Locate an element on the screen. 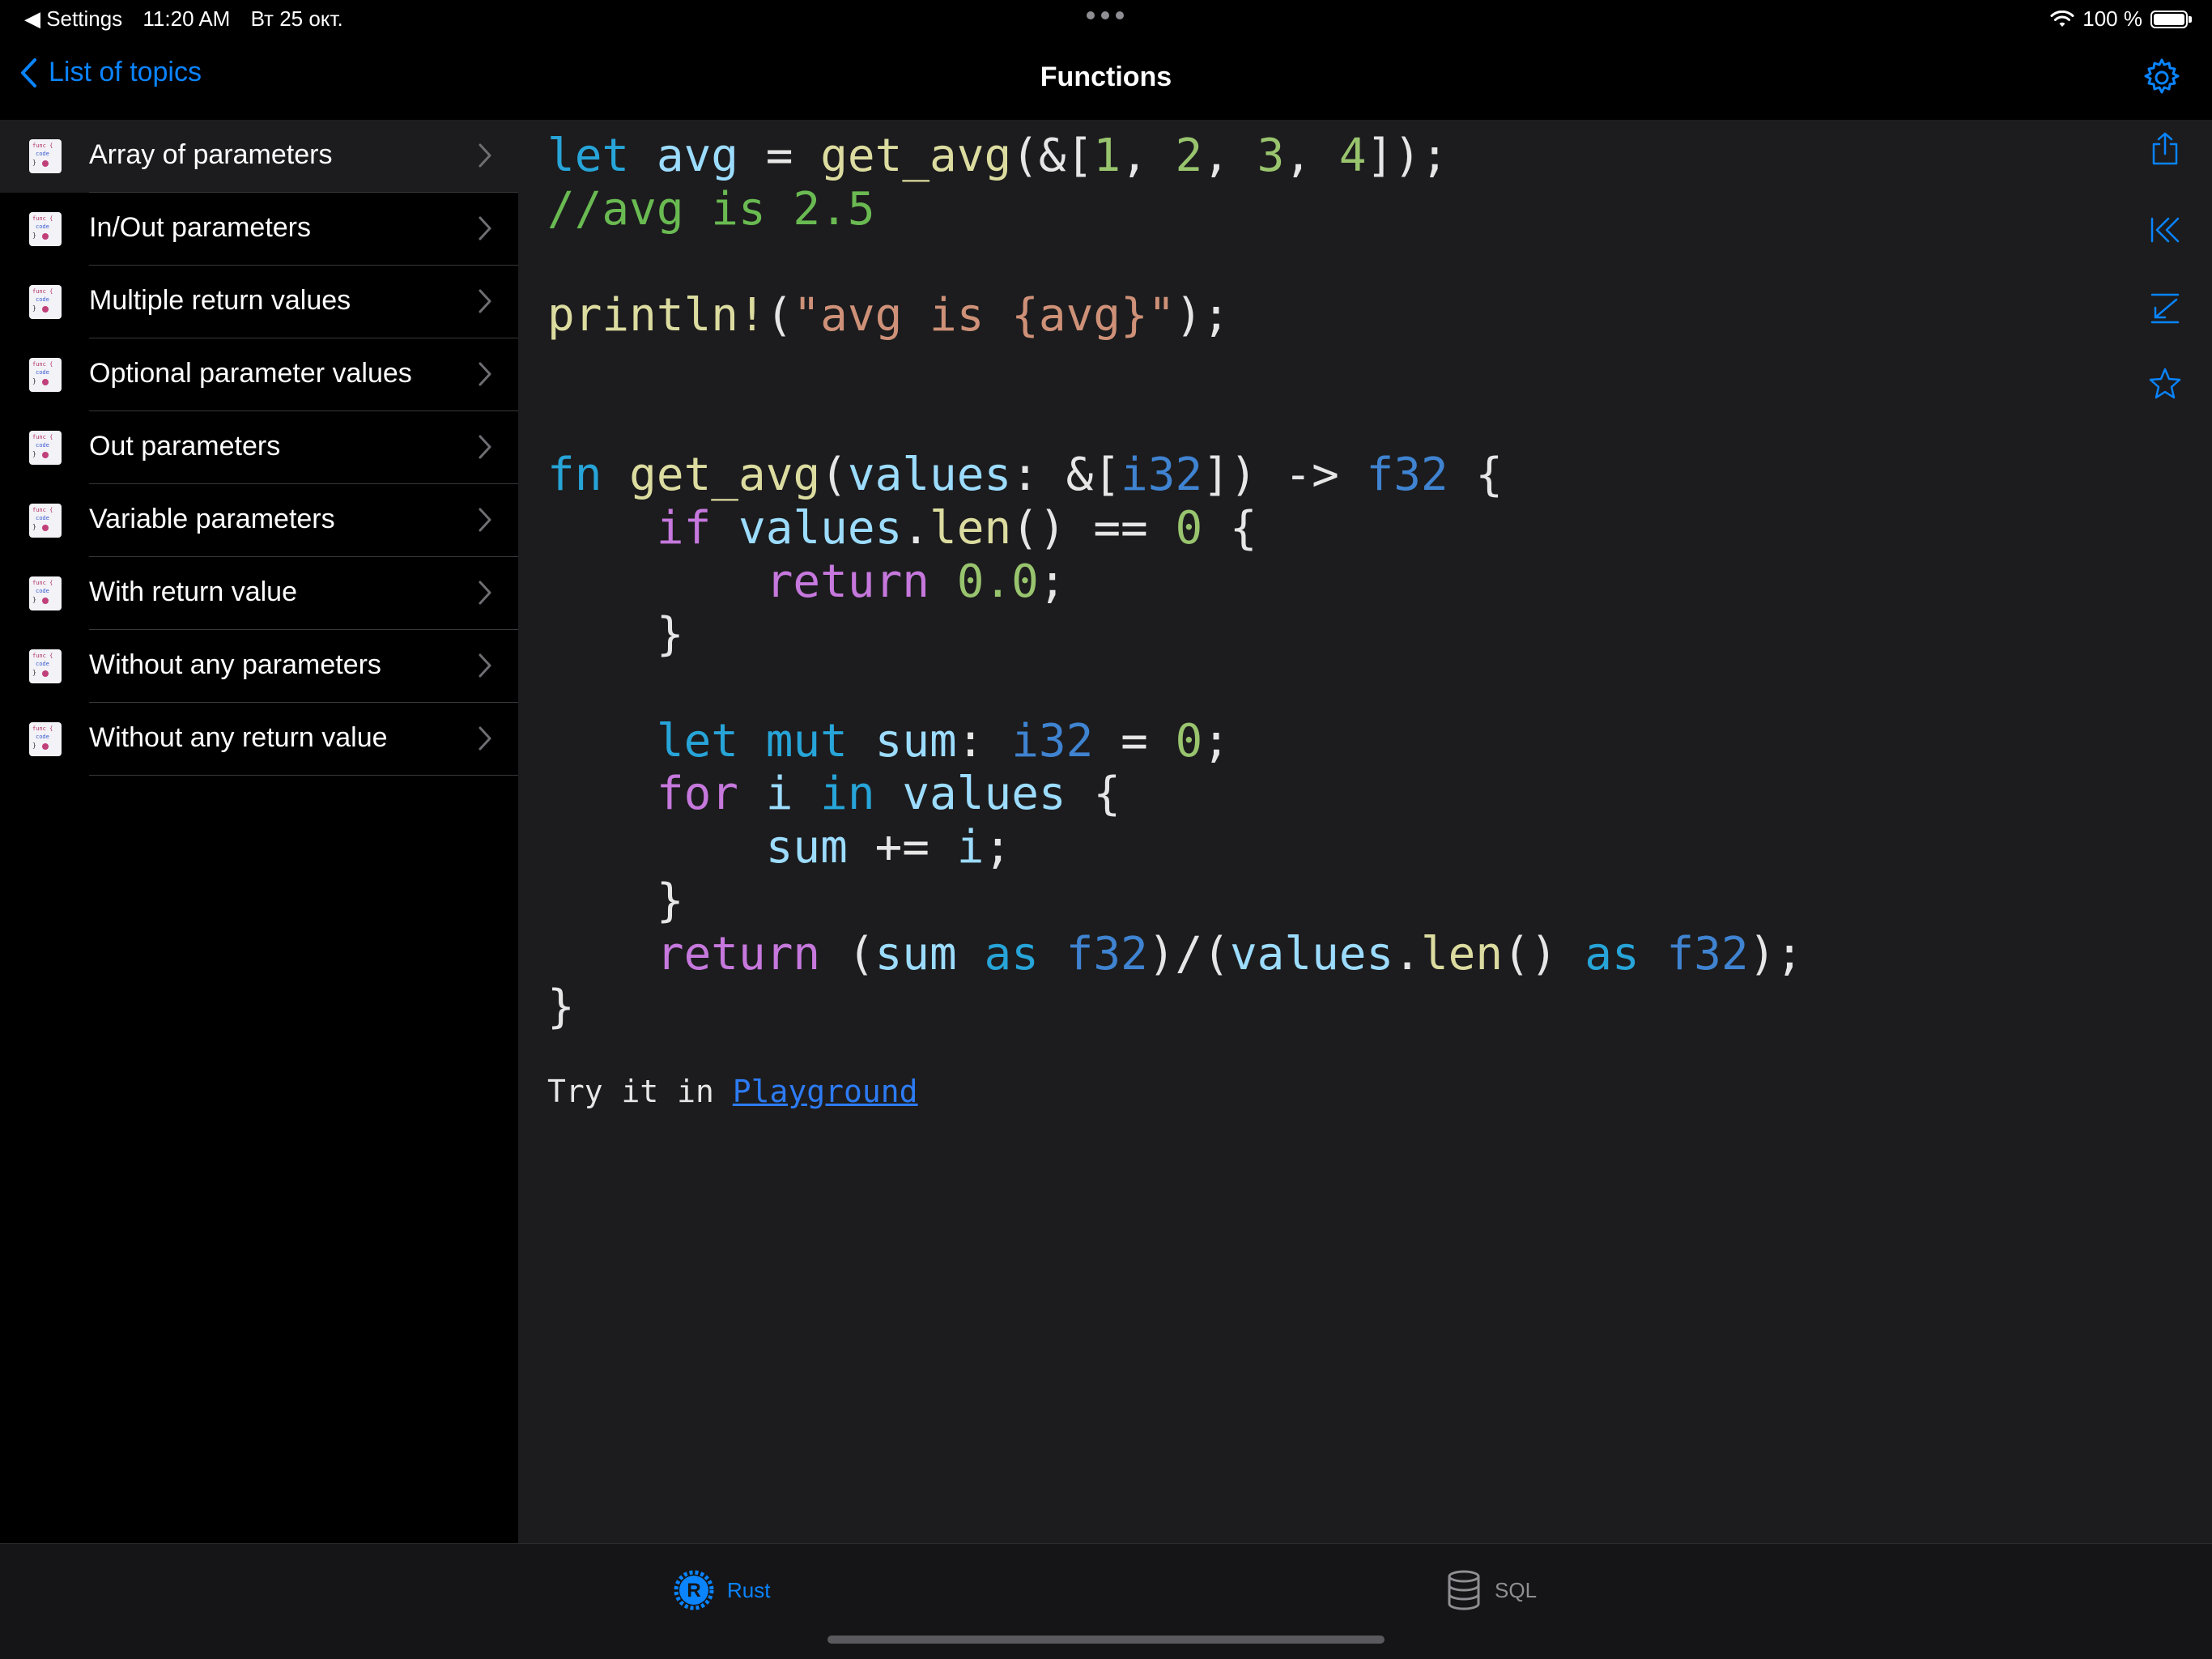  playground-link: Playground is located at coordinates (825, 1092).